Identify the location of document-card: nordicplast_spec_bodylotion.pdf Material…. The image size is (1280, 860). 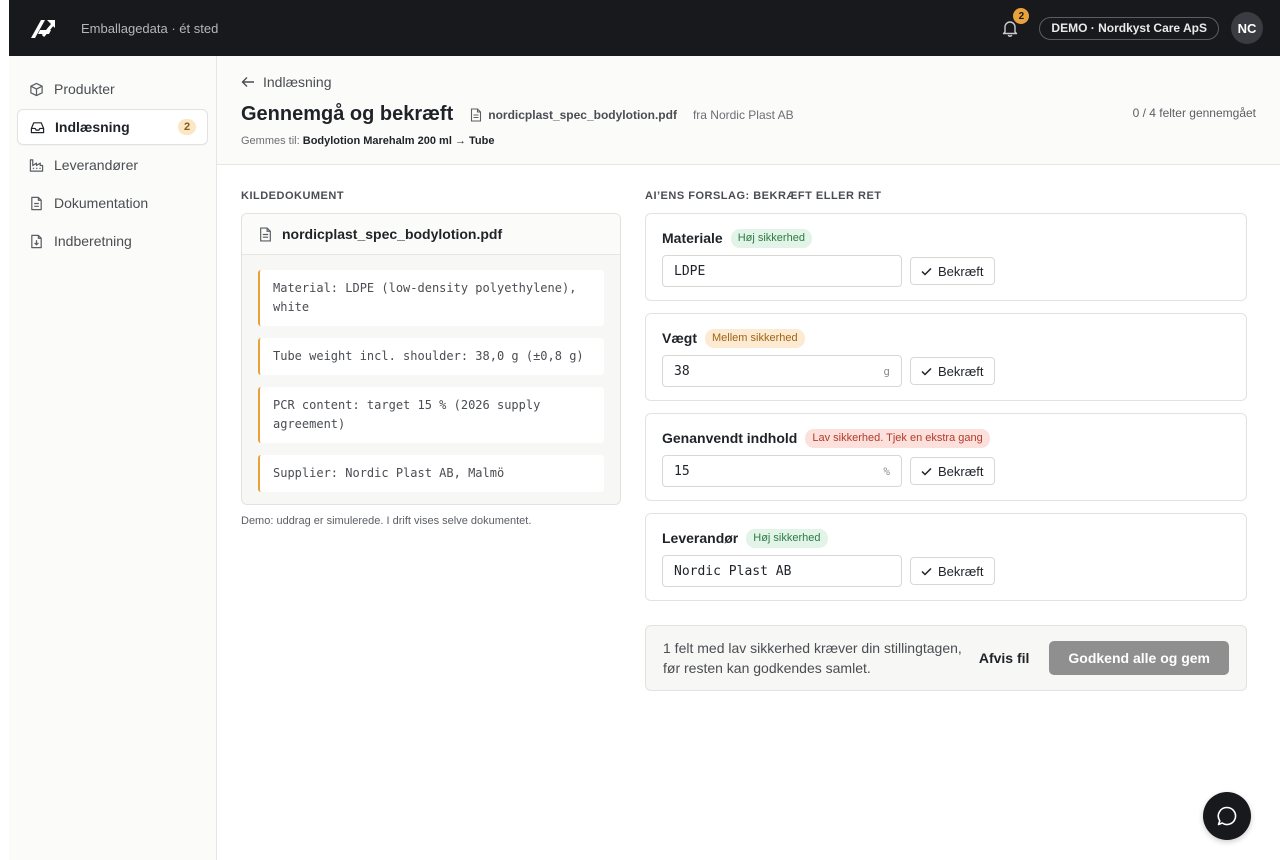
(431, 359).